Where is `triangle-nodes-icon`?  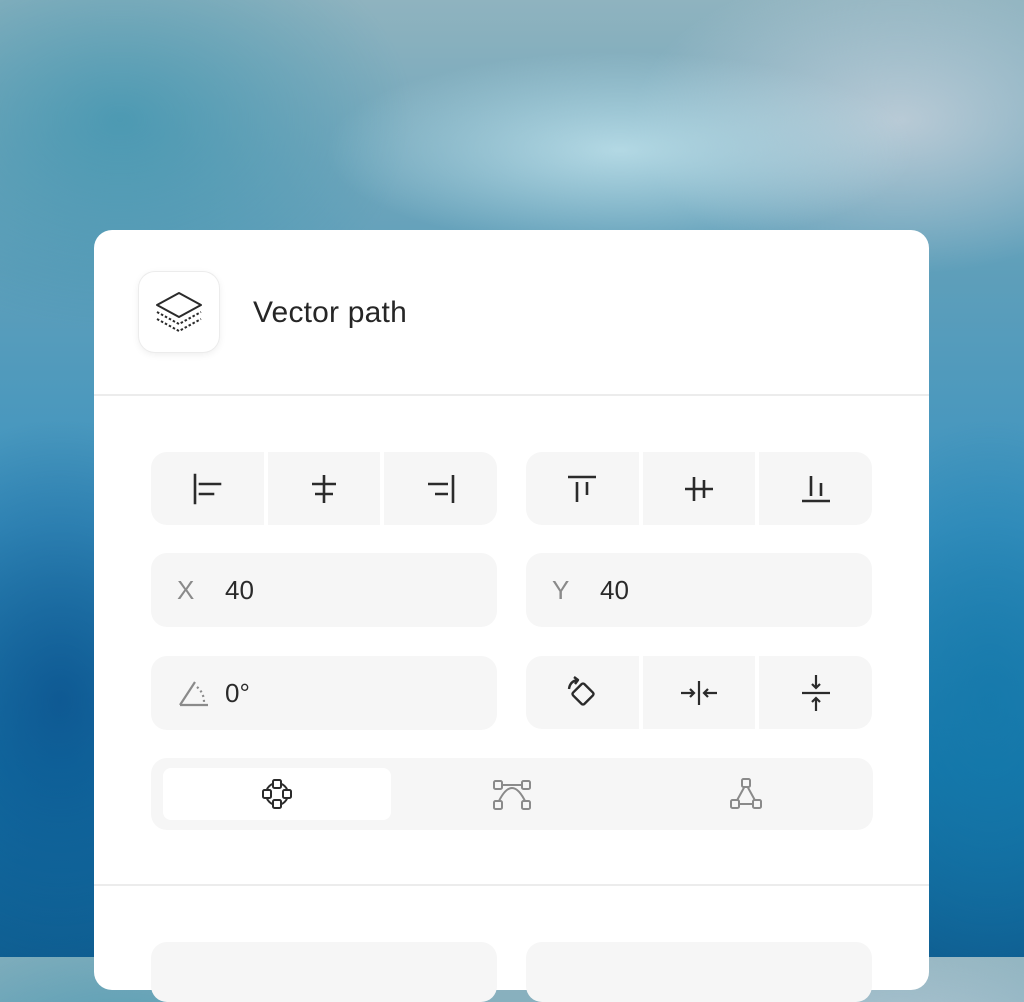 triangle-nodes-icon is located at coordinates (746, 794).